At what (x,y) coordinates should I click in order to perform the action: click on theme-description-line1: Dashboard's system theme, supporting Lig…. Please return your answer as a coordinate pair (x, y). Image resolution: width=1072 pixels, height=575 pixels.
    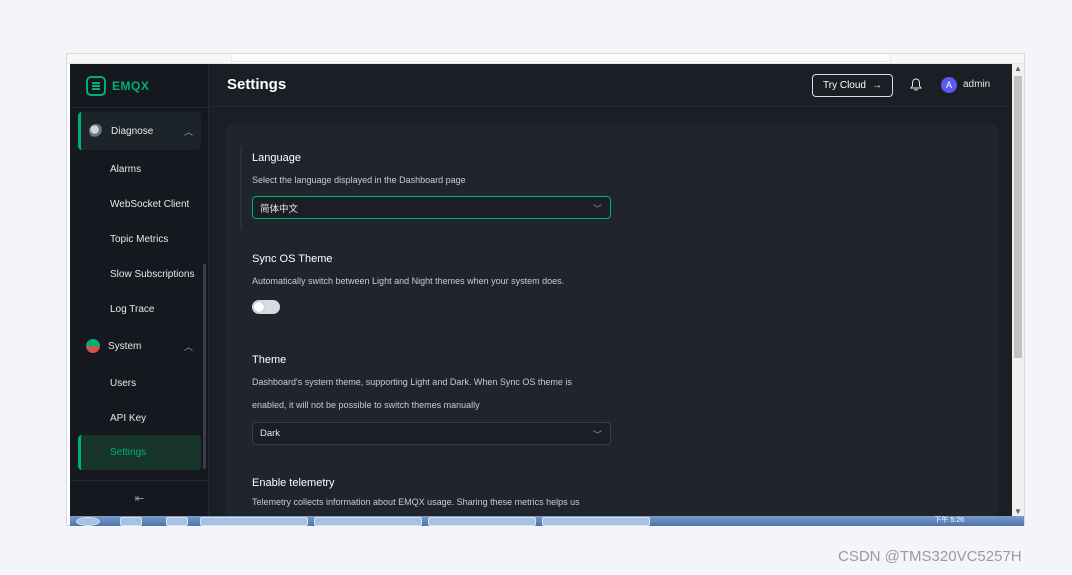
    Looking at the image, I should click on (412, 382).